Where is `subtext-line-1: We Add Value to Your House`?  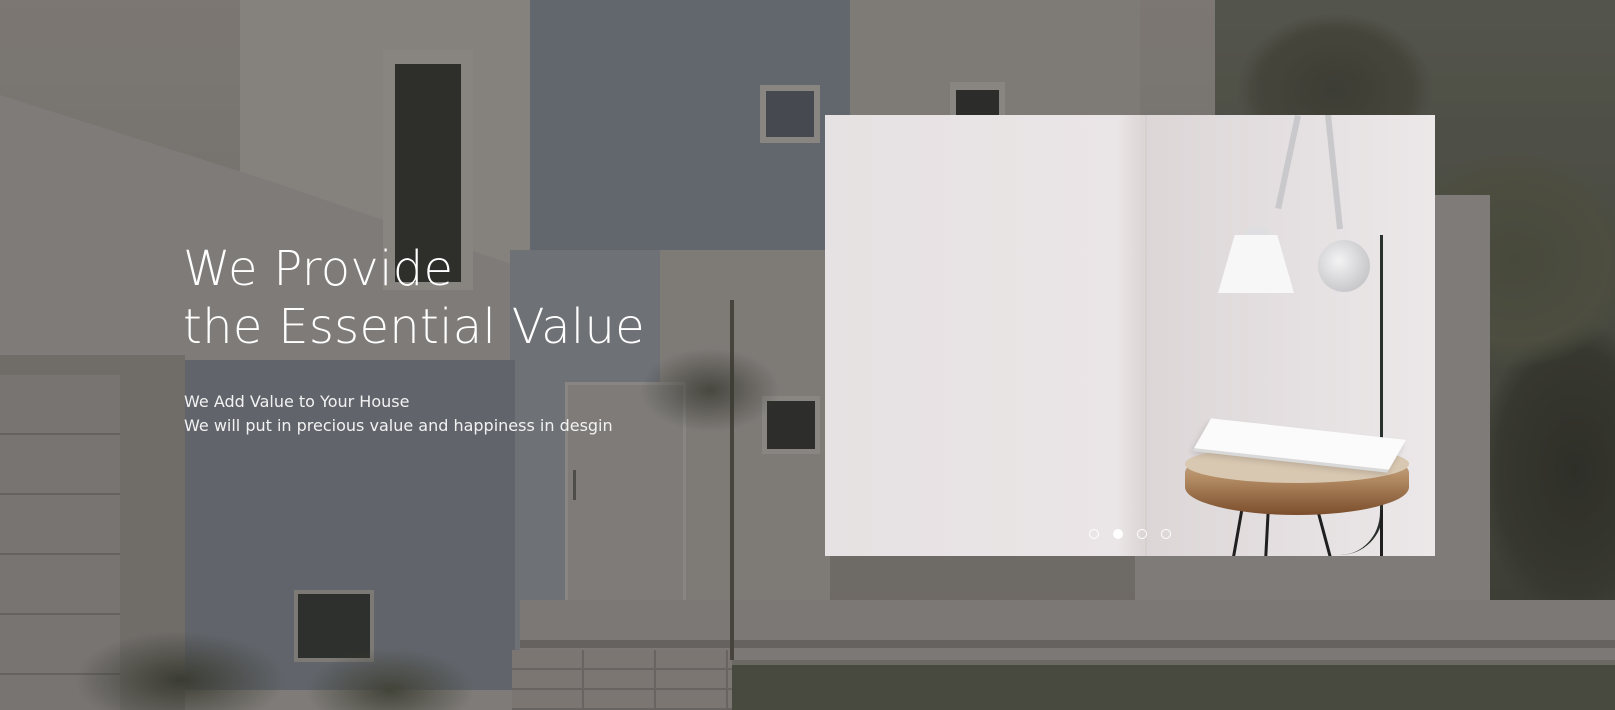
subtext-line-1: We Add Value to Your House is located at coordinates (297, 401).